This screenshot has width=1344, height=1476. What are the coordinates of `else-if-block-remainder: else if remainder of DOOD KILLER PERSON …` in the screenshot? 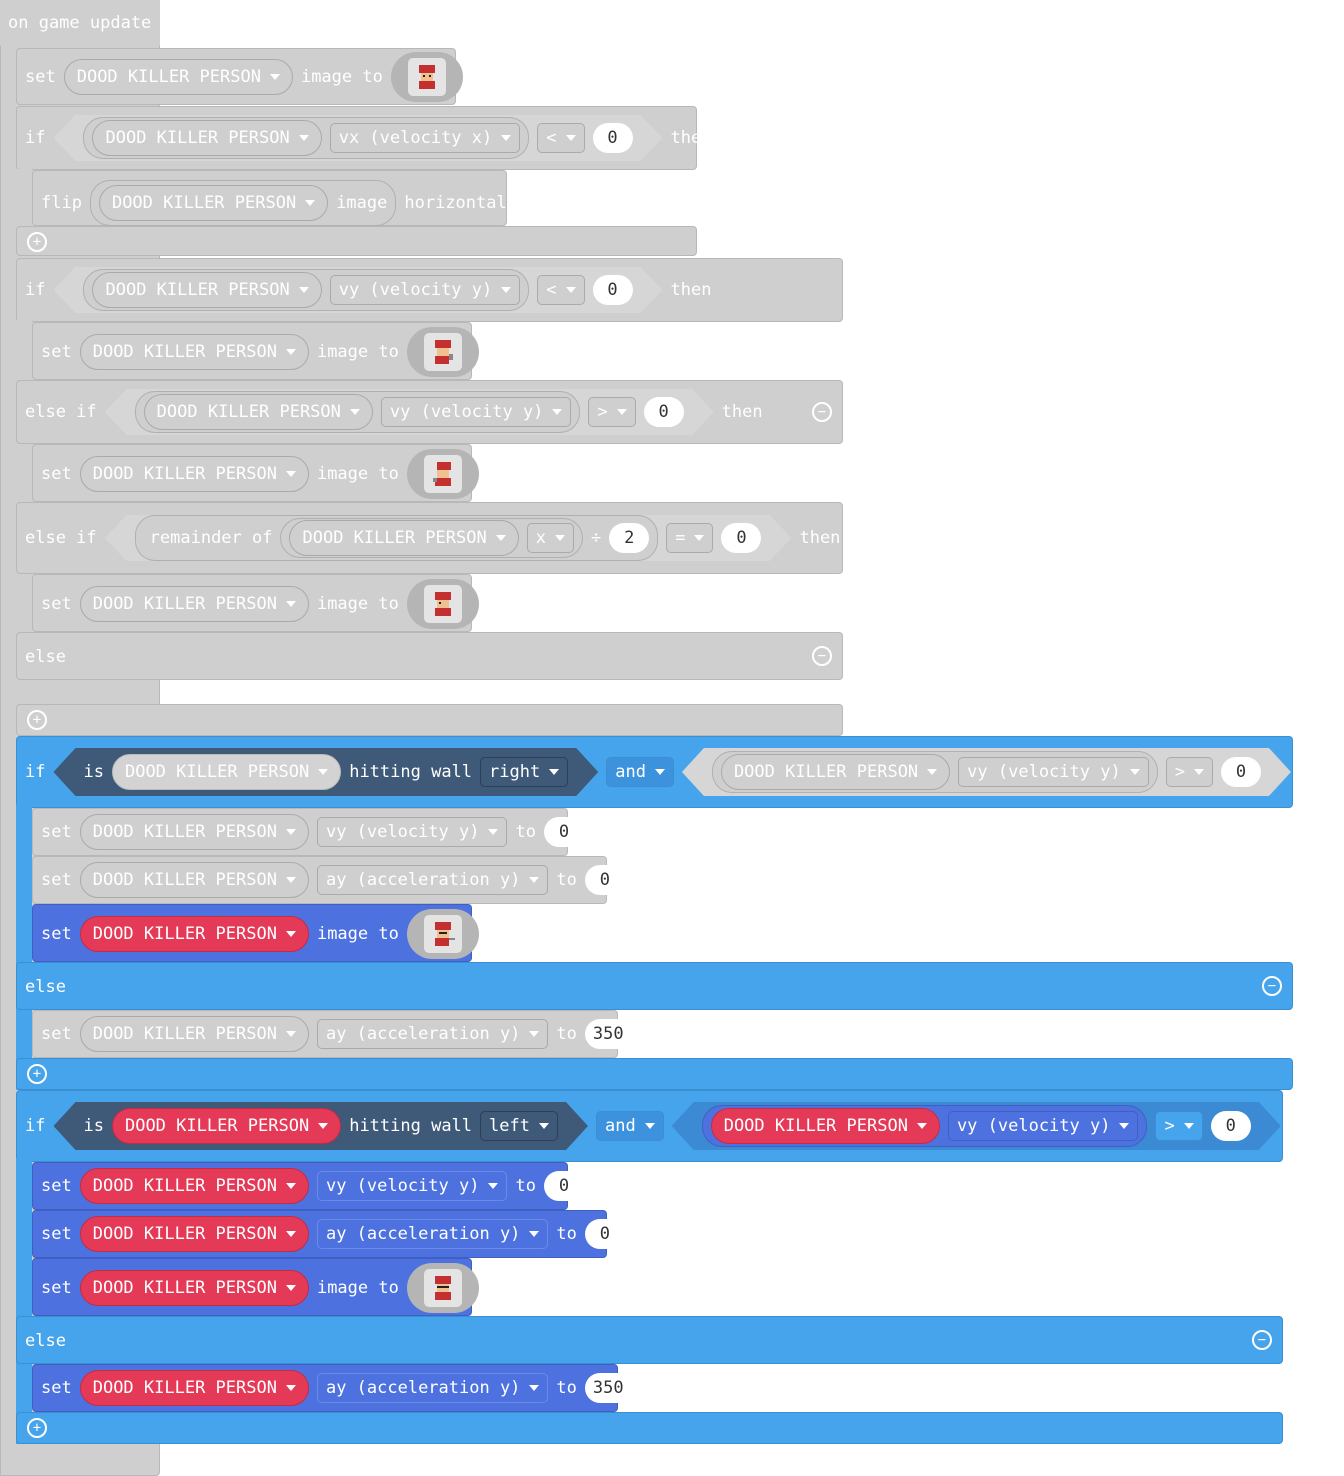 It's located at (442, 538).